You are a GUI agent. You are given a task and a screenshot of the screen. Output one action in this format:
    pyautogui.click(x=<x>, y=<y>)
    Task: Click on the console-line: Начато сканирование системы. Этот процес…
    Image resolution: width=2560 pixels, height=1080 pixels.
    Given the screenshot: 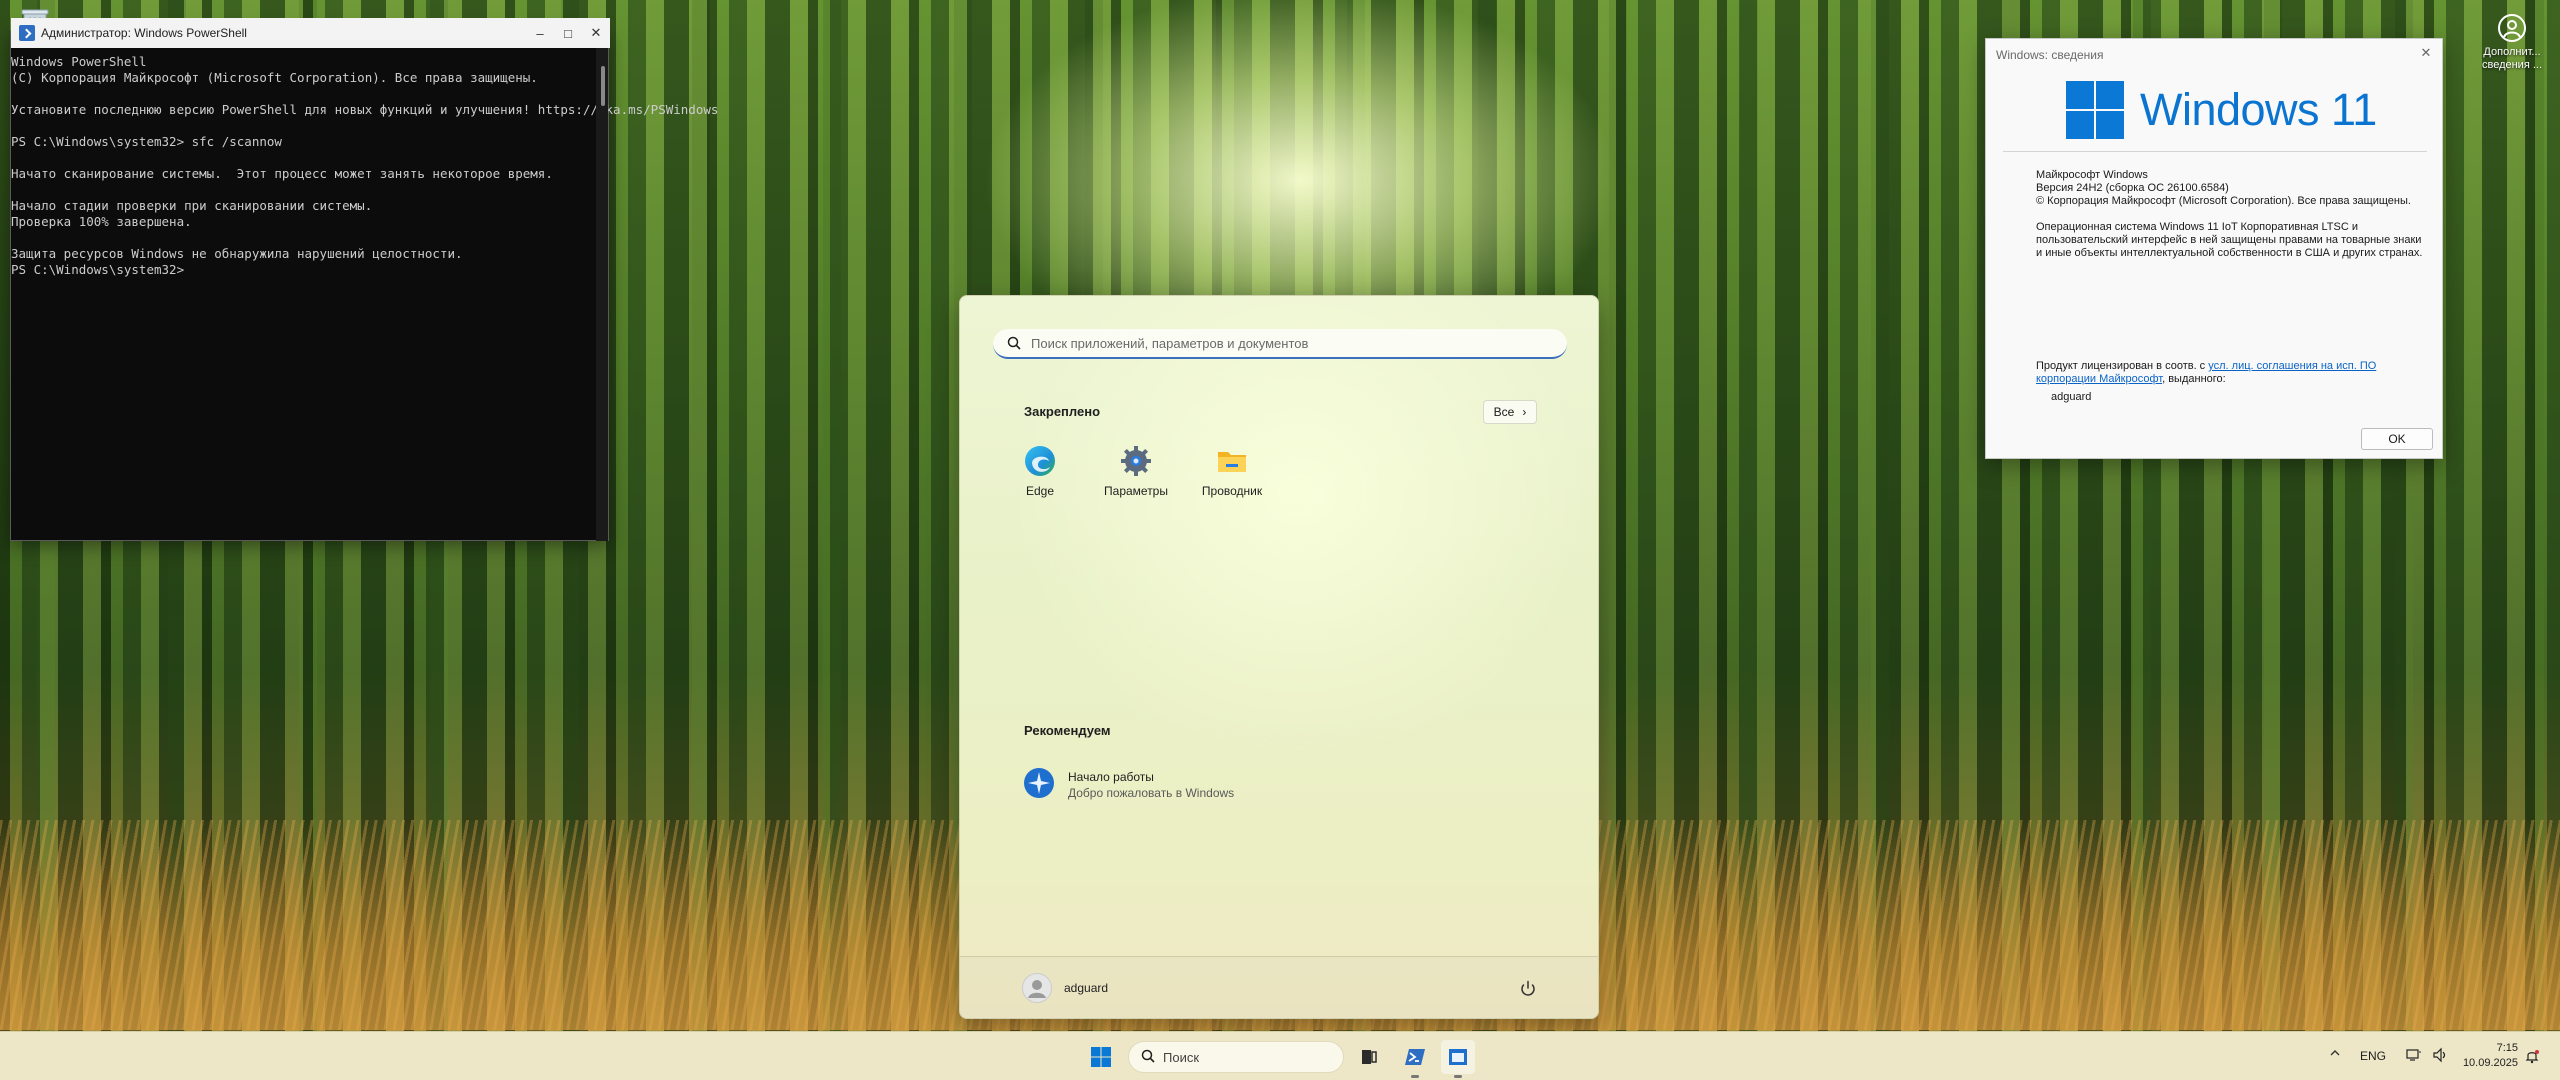 What is the action you would take?
    pyautogui.click(x=282, y=173)
    